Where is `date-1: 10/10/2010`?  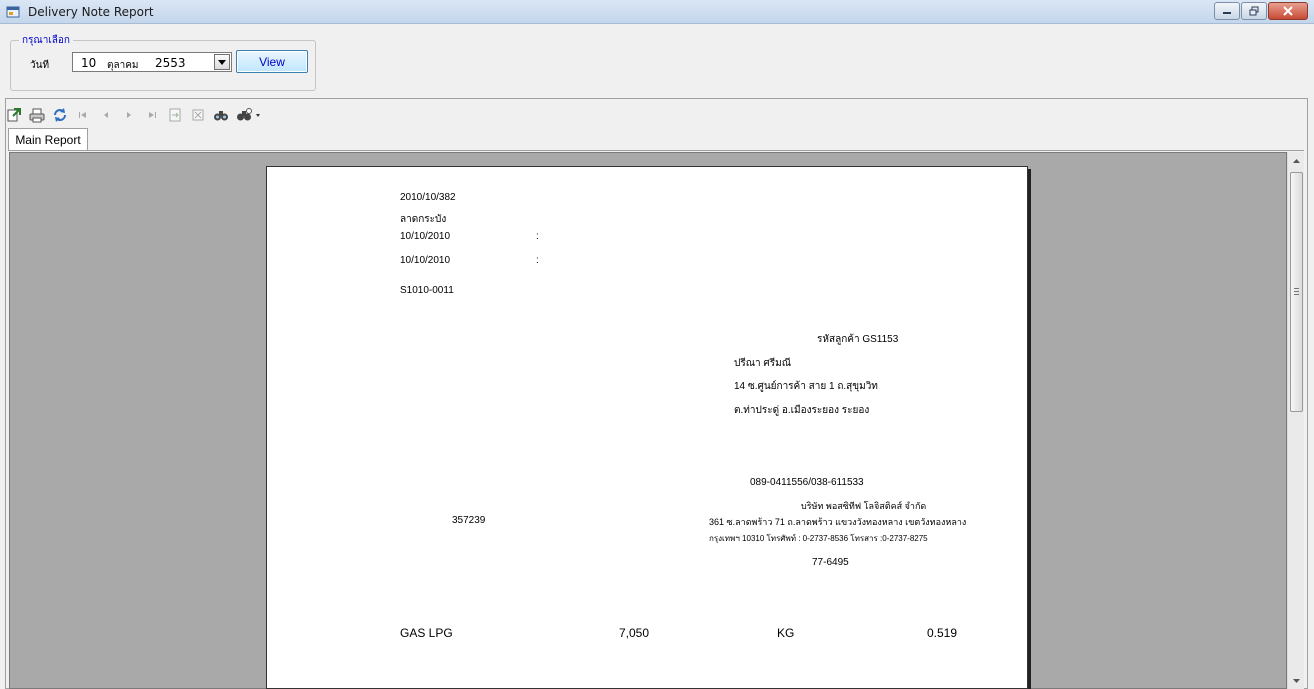 date-1: 10/10/2010 is located at coordinates (425, 236).